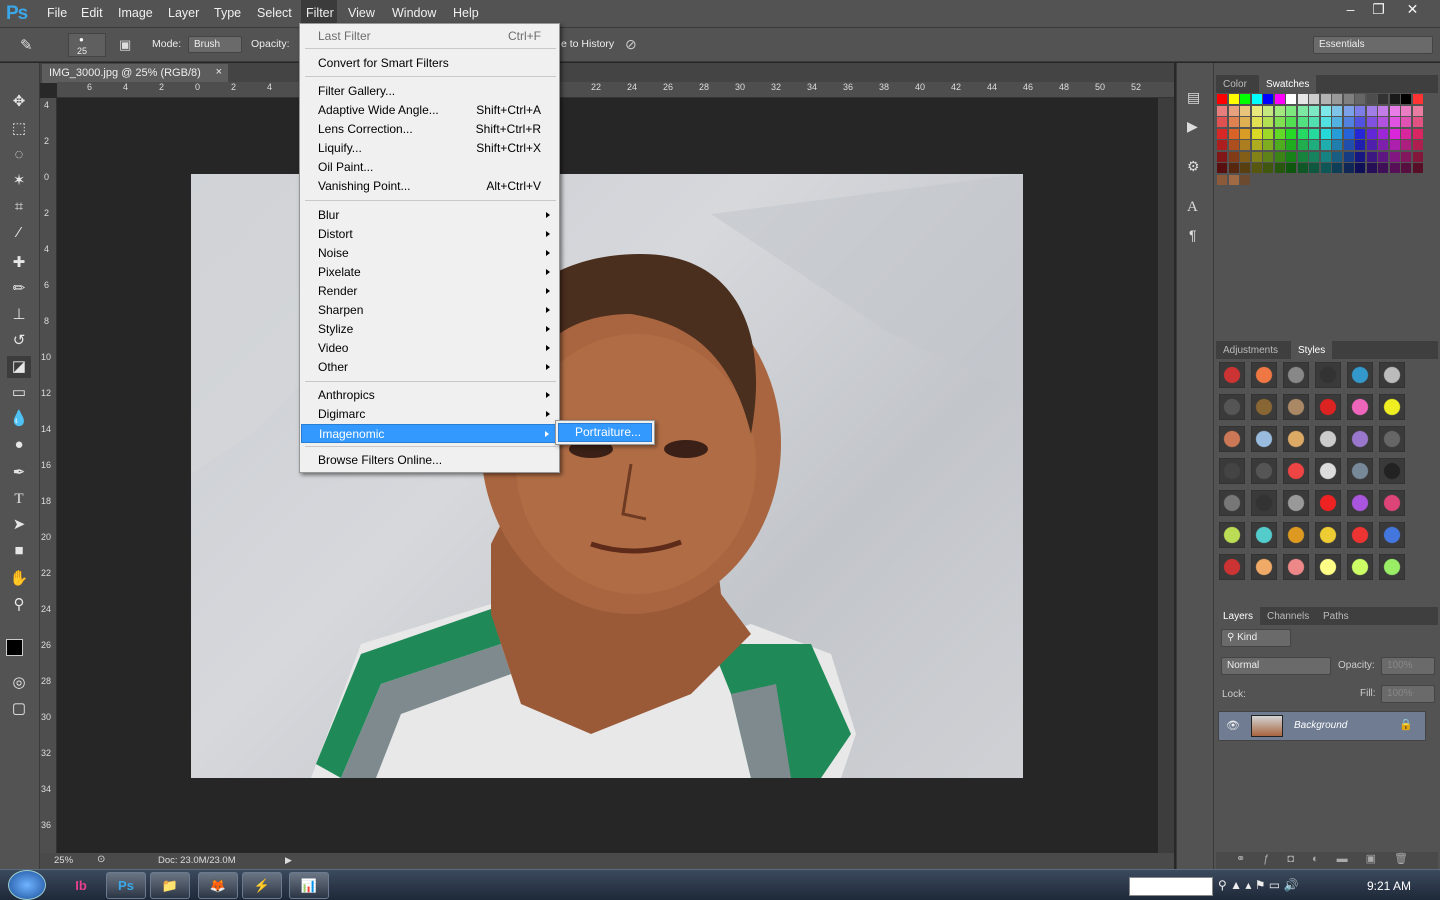 This screenshot has width=1440, height=900. I want to click on paragraph-panel-icon: ¶, so click(1193, 235).